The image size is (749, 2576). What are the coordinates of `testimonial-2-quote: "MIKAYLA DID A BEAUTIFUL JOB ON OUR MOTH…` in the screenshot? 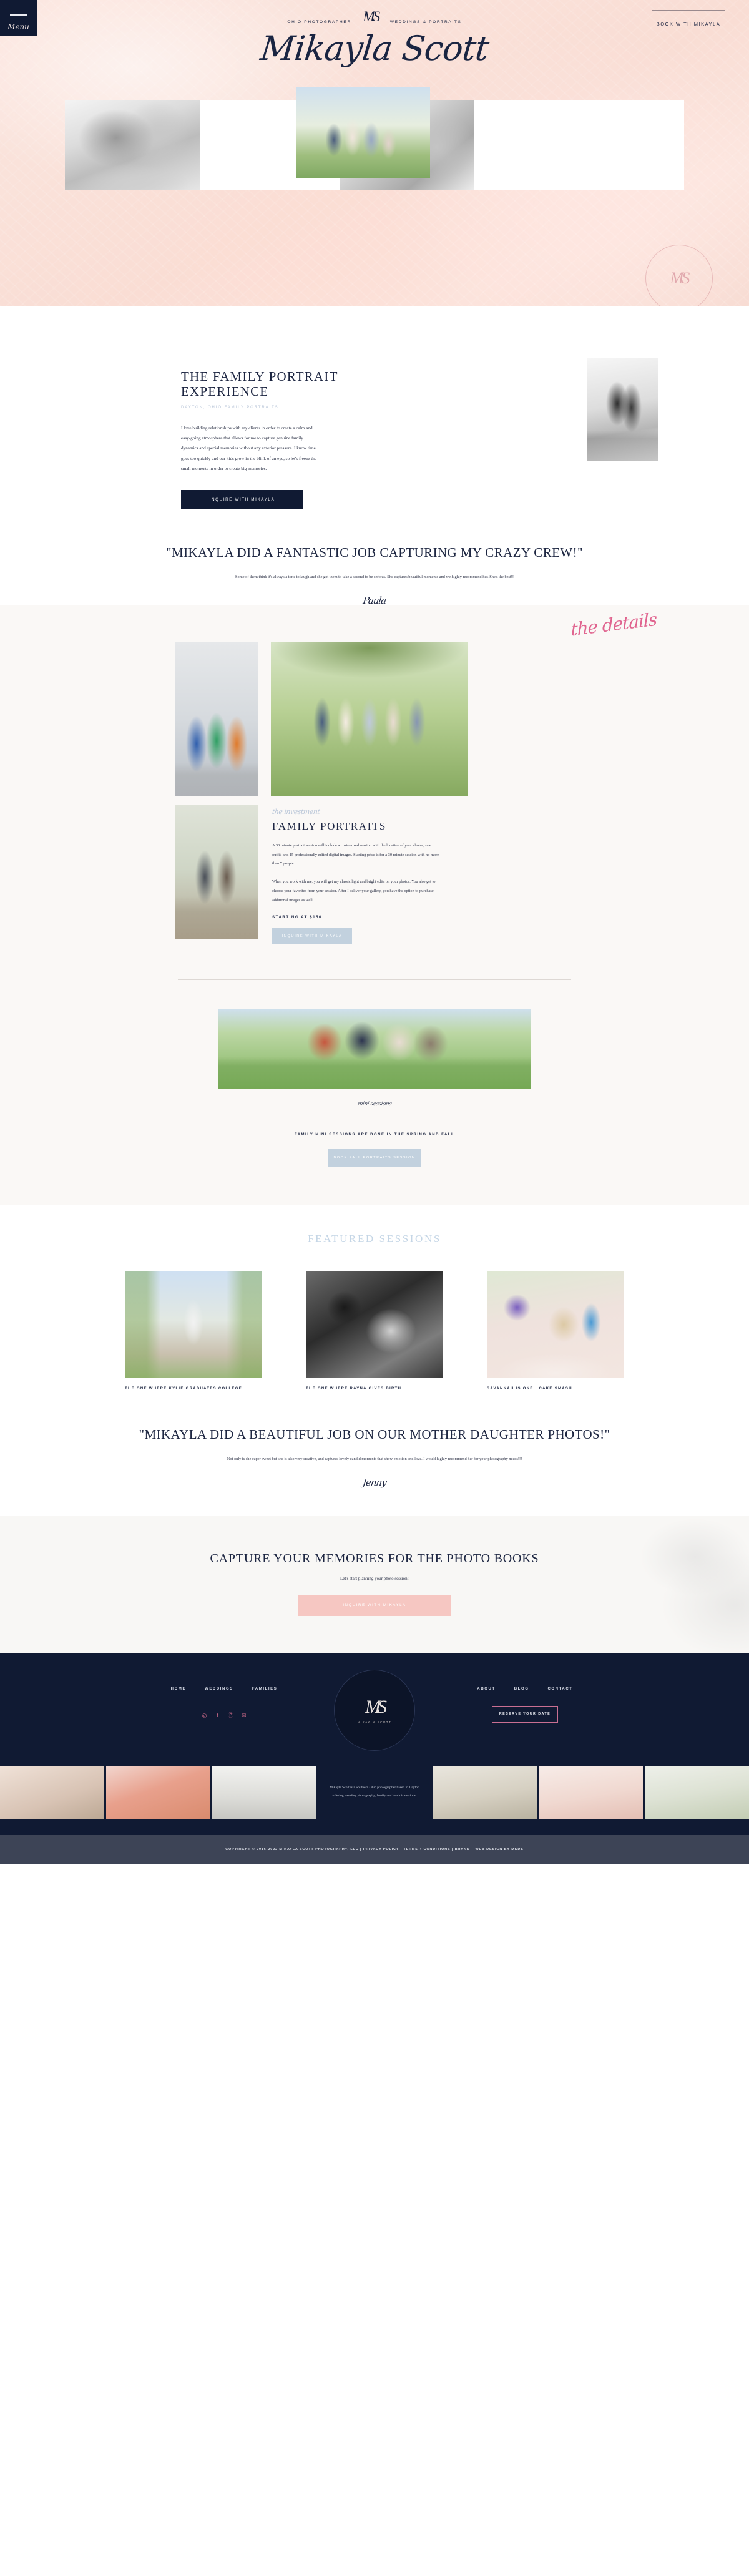 It's located at (374, 1434).